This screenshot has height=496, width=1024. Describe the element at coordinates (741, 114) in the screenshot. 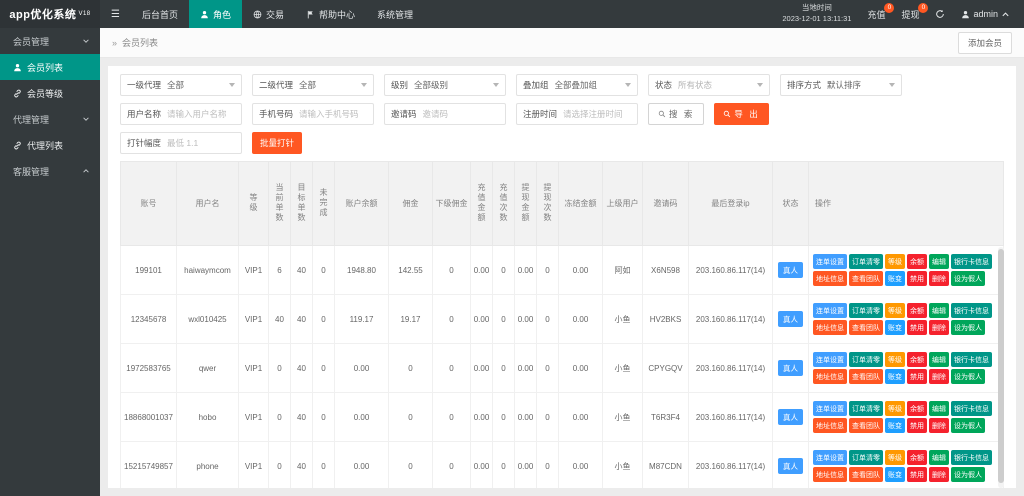

I see `export-button: 导 出` at that location.